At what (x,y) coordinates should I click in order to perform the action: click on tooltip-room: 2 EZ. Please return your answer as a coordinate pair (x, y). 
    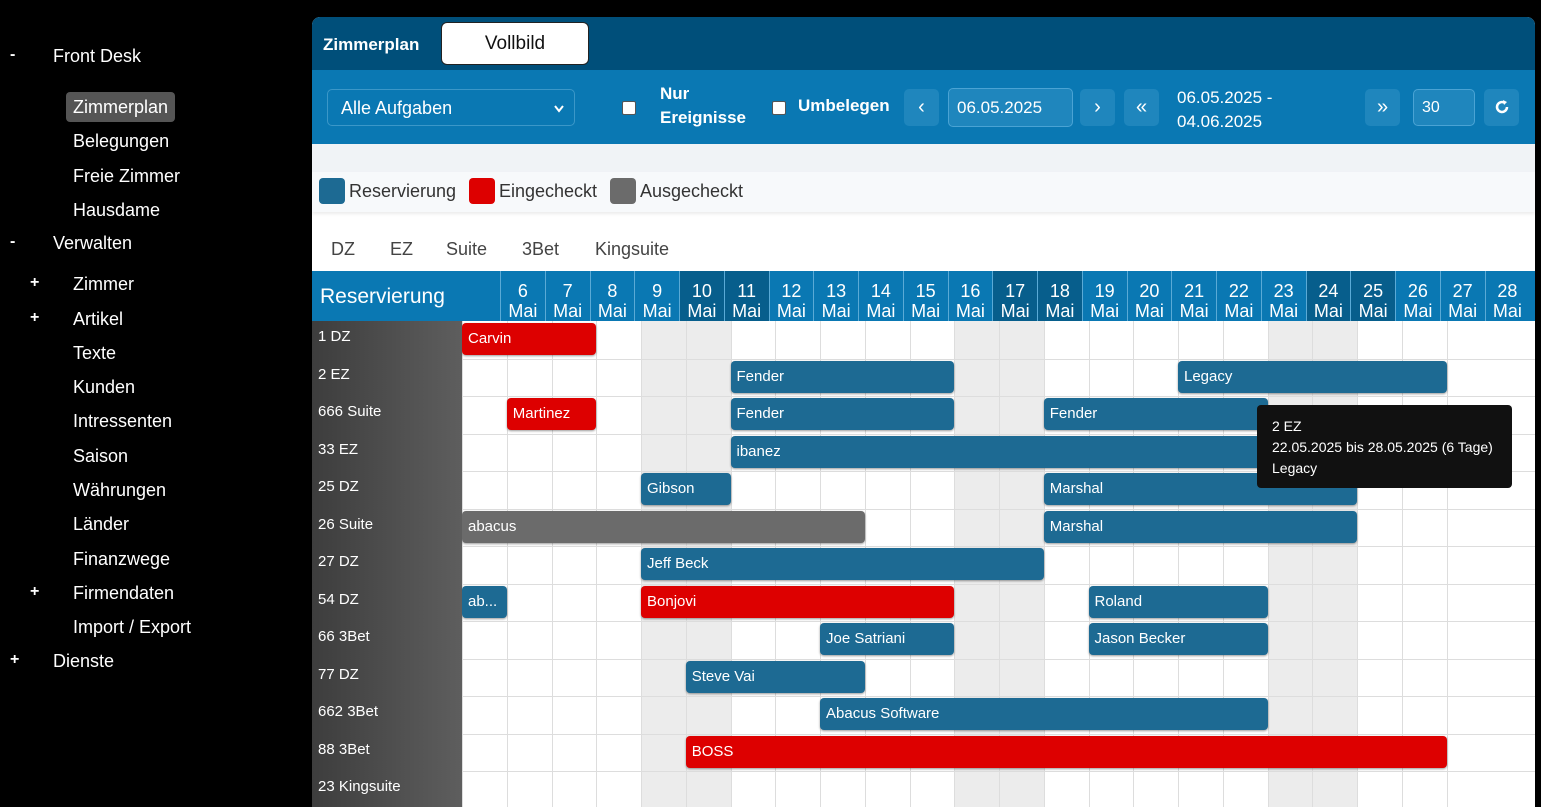
    Looking at the image, I should click on (1287, 426).